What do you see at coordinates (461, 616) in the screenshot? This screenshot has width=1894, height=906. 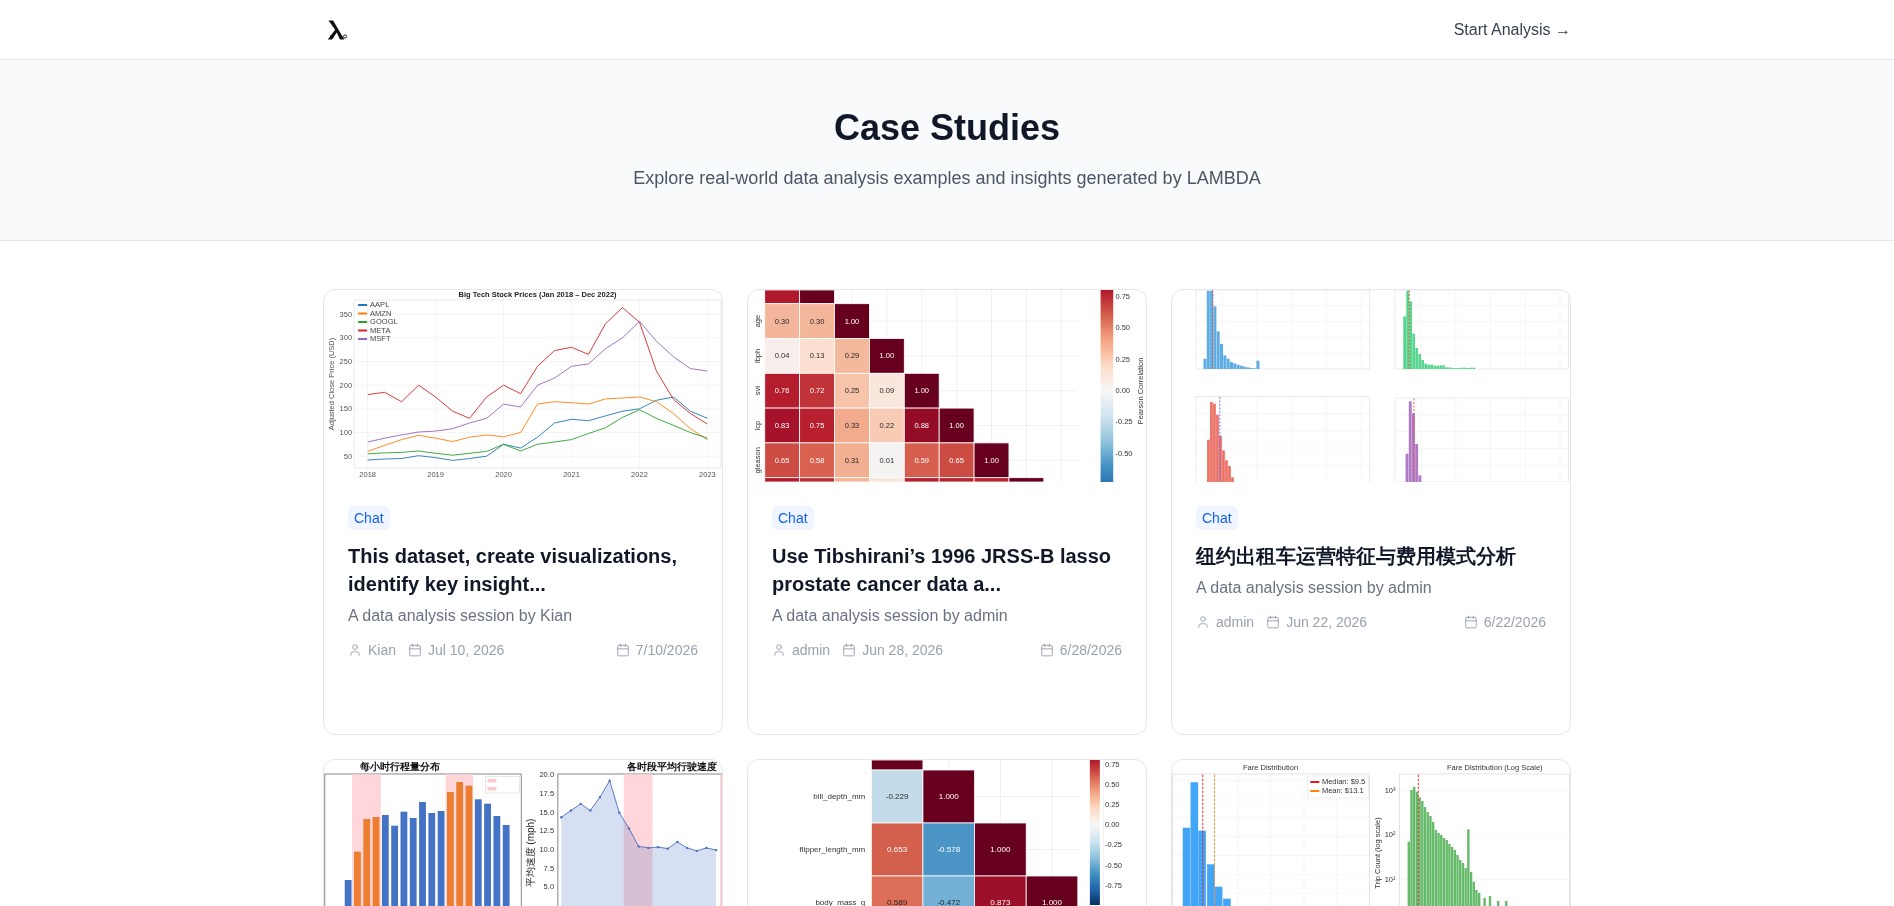 I see `card-subtitle: A data analysis session by Kian` at bounding box center [461, 616].